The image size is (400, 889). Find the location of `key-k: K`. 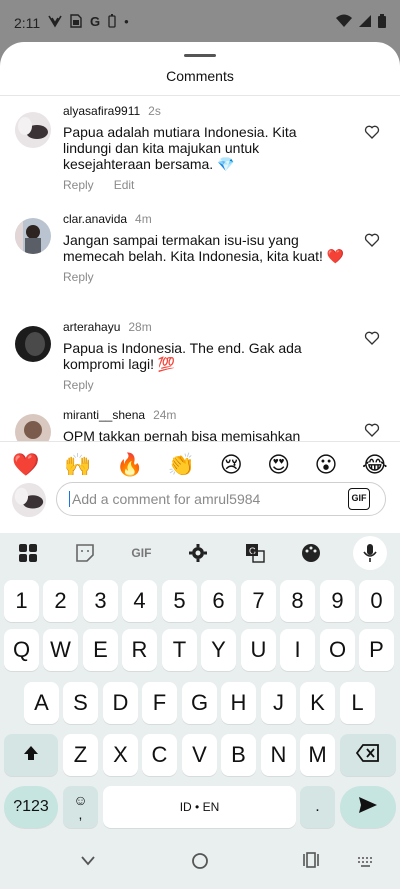

key-k: K is located at coordinates (317, 703).